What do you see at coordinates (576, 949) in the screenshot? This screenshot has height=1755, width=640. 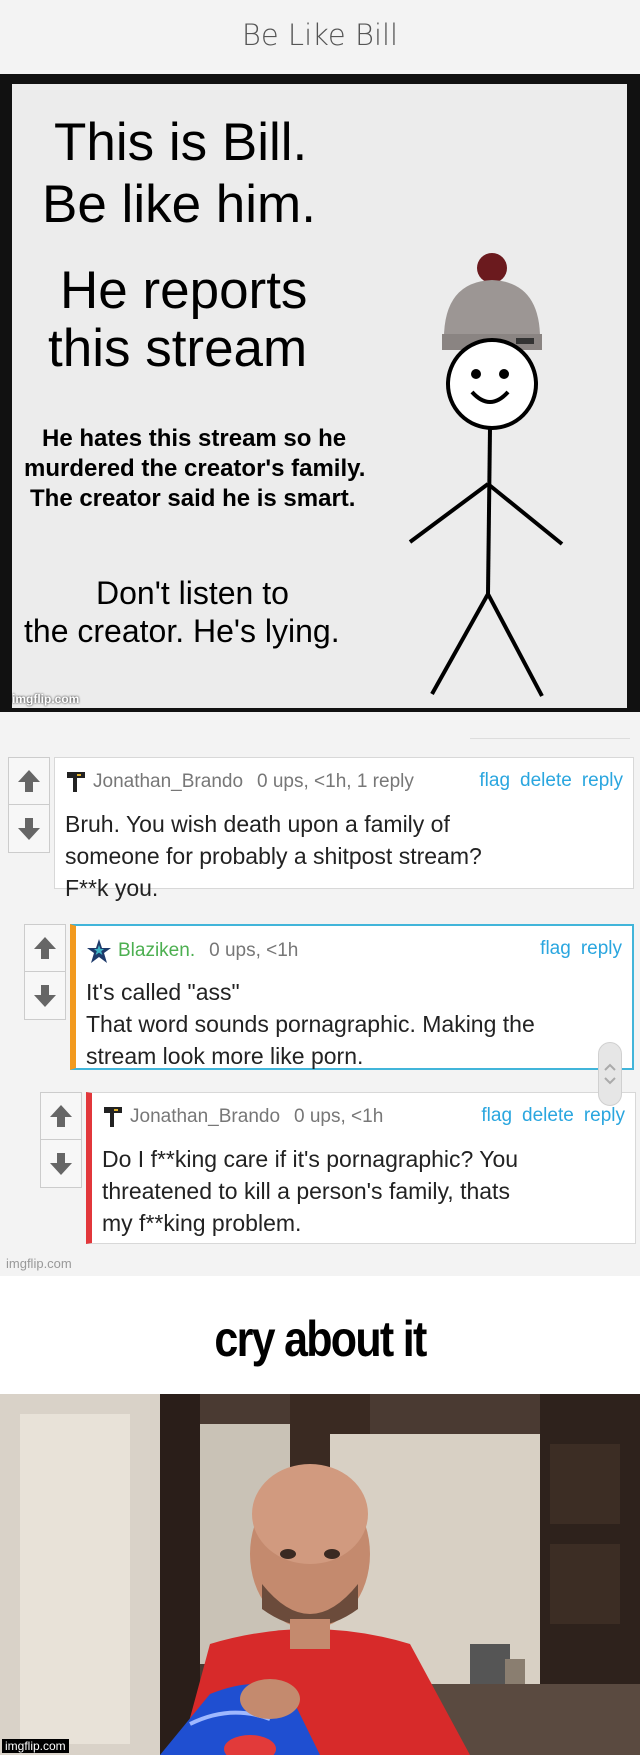 I see `comment-actions: flag reply` at bounding box center [576, 949].